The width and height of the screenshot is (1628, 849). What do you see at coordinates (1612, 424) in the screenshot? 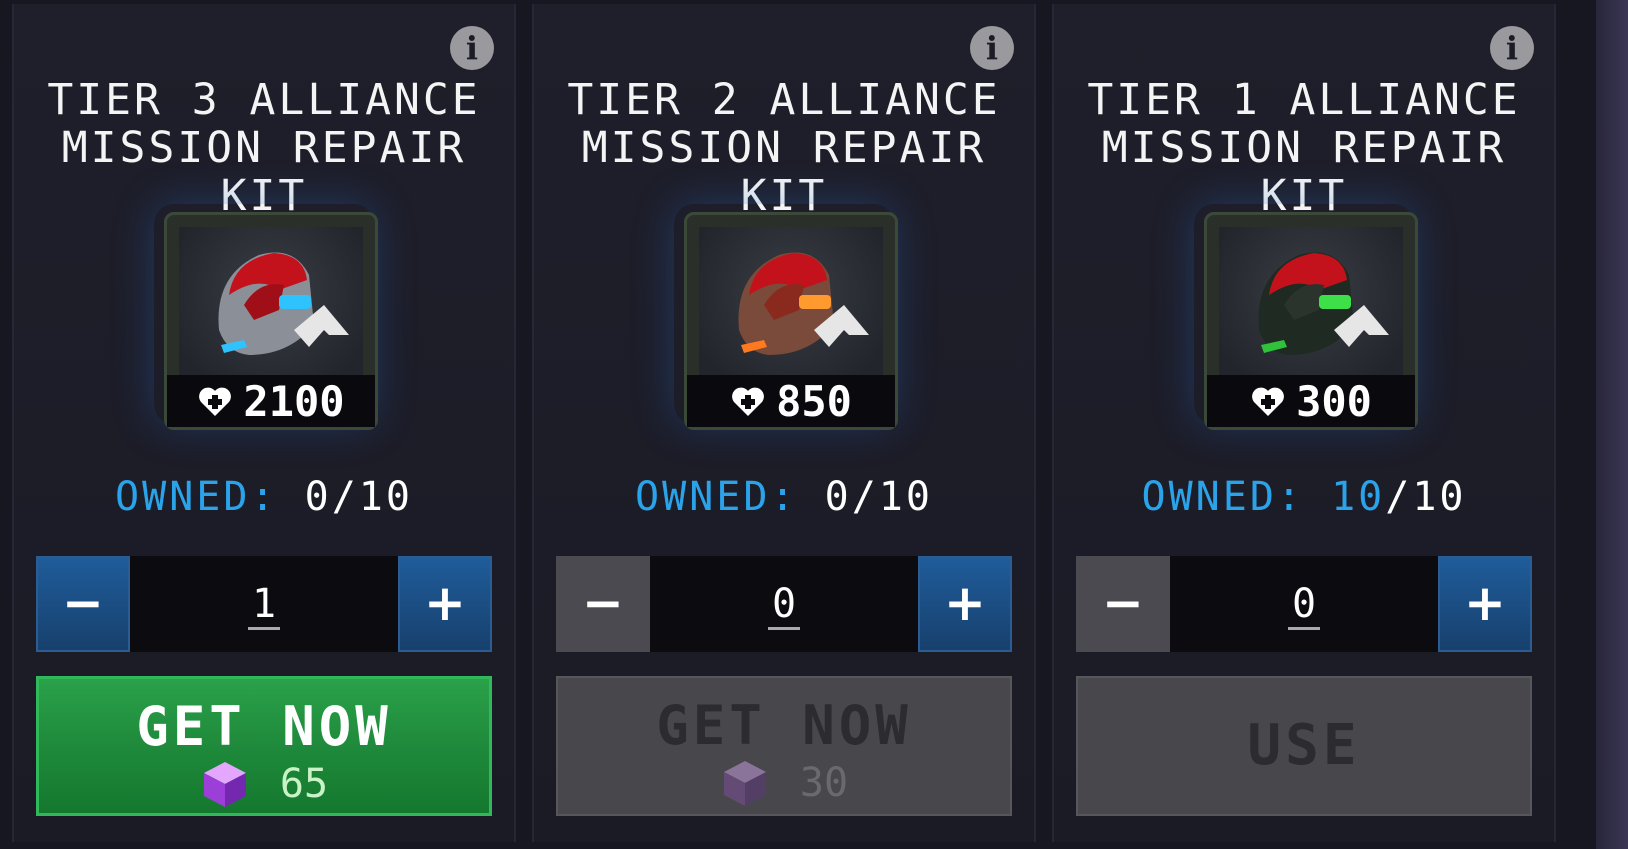
I see `background-edge` at bounding box center [1612, 424].